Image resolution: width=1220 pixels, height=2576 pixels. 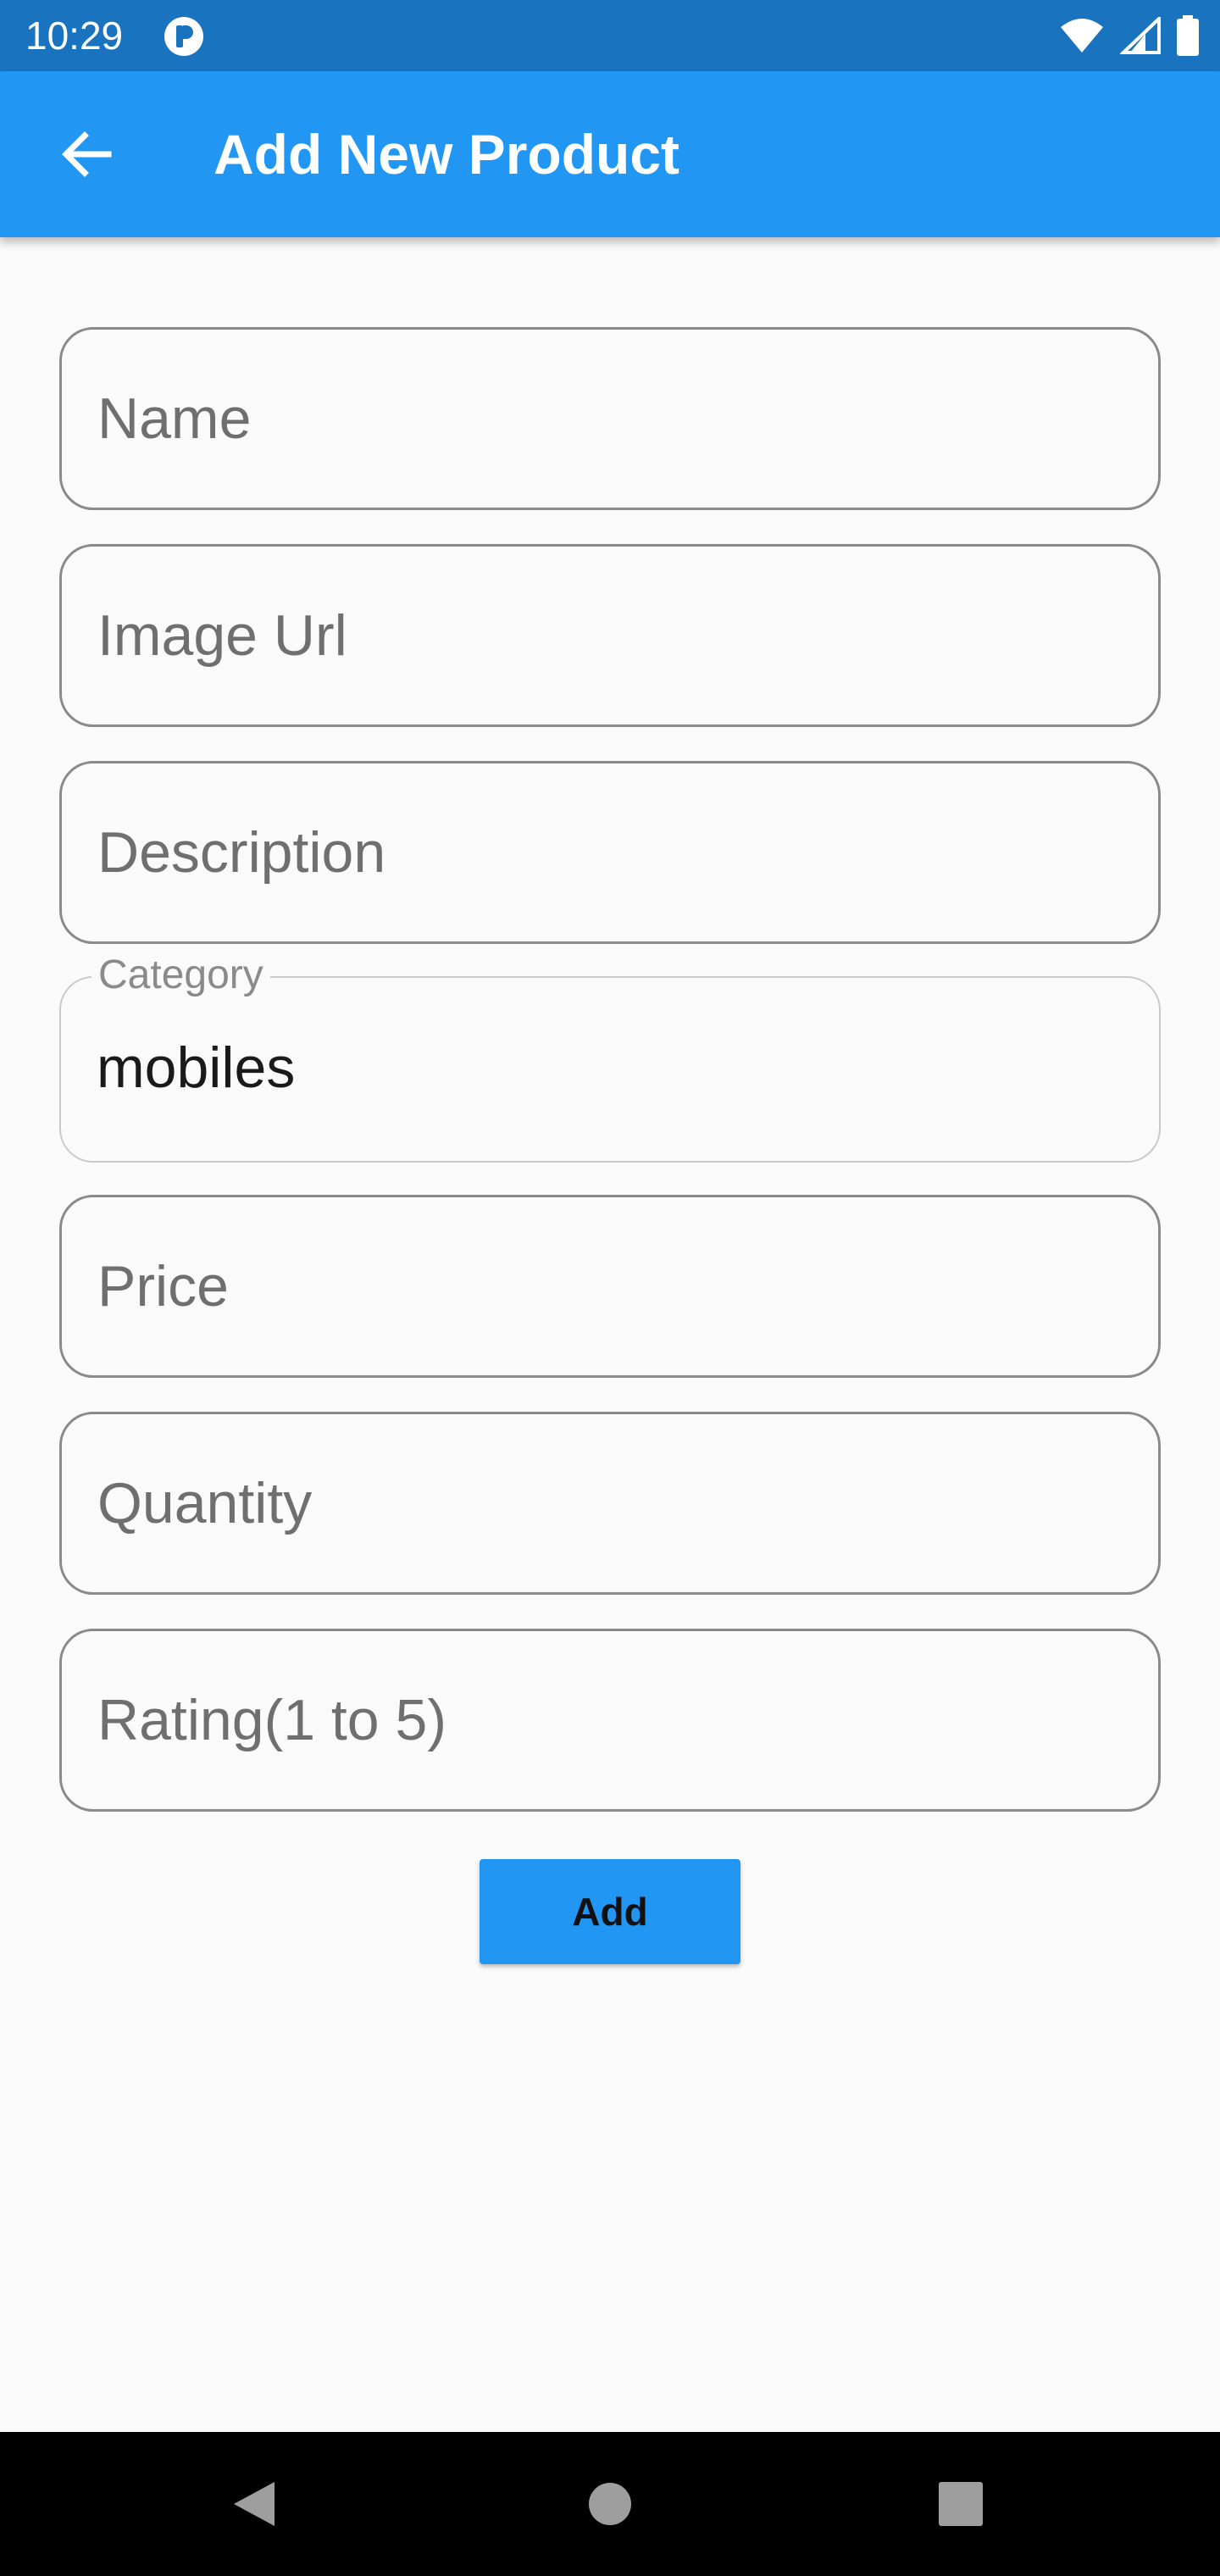 I want to click on add-button: Add, so click(x=610, y=1911).